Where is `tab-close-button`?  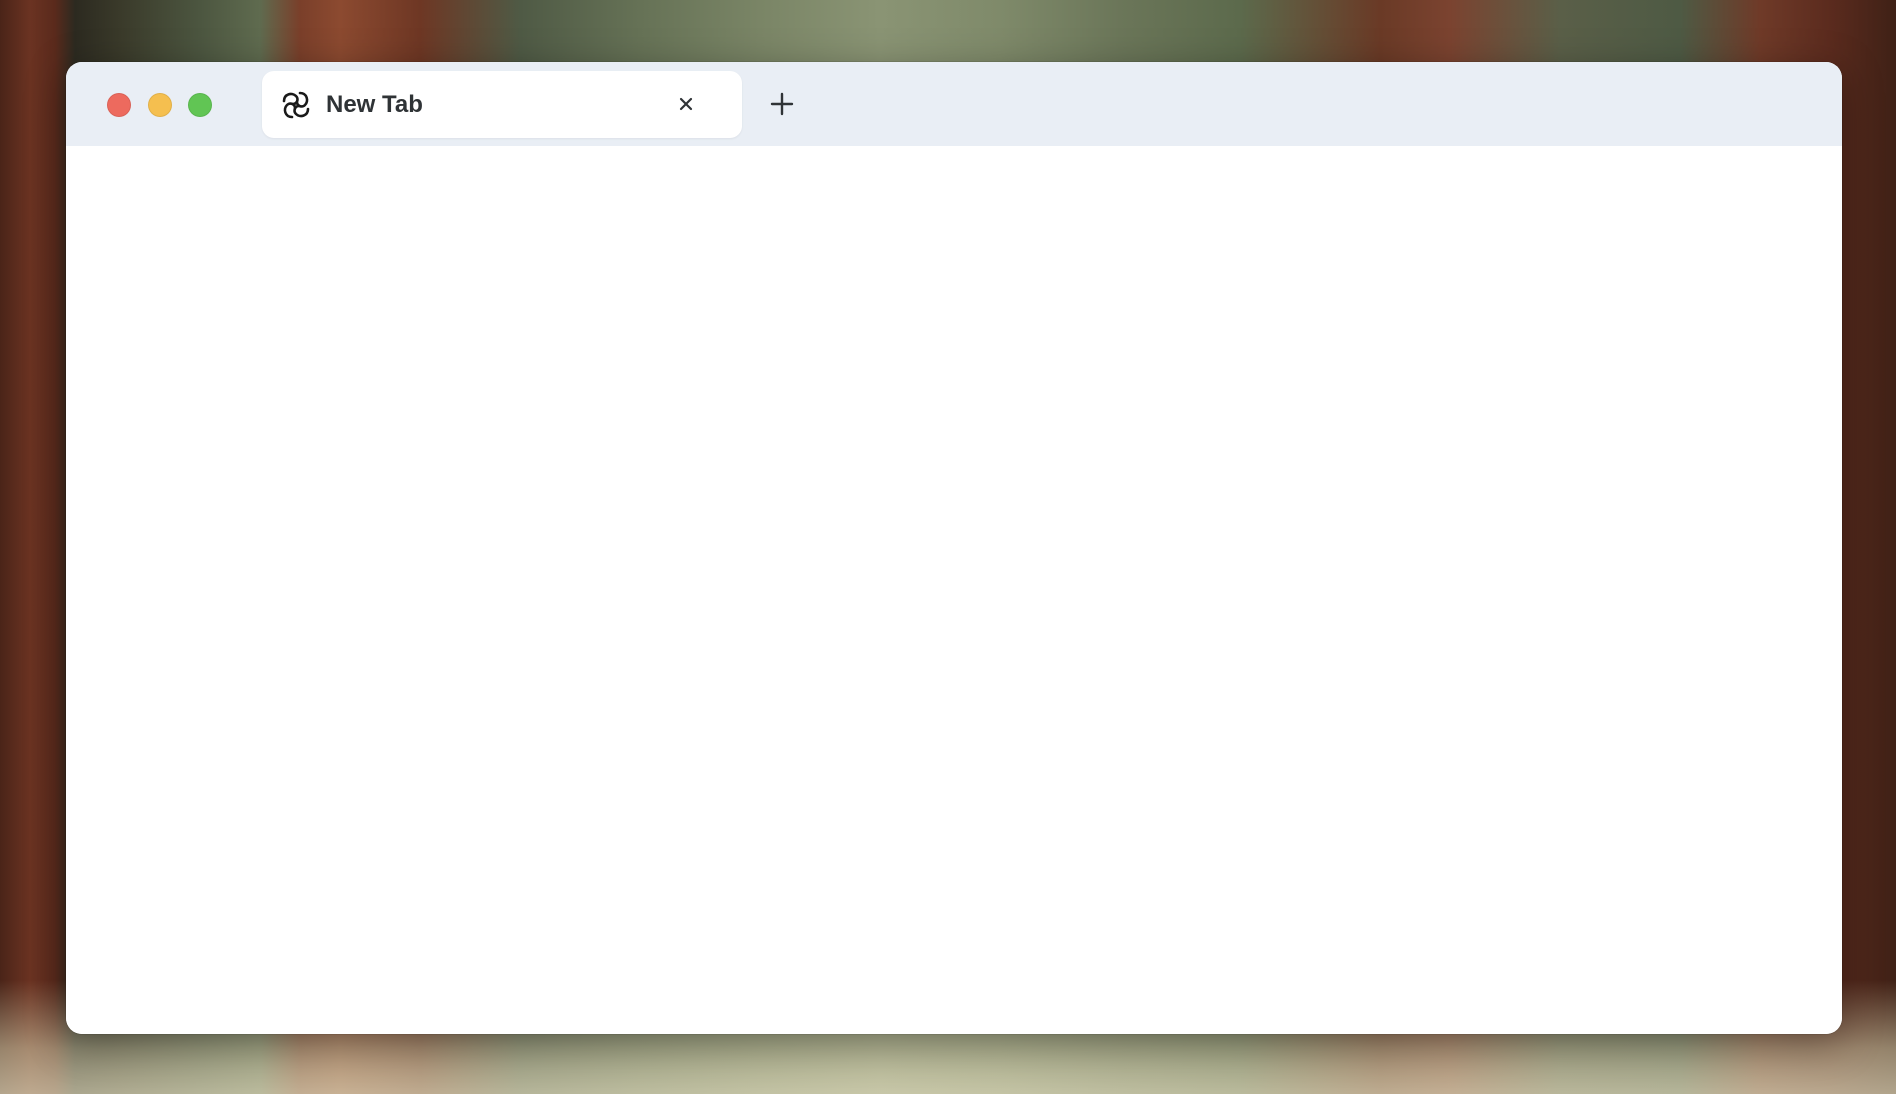
tab-close-button is located at coordinates (686, 104).